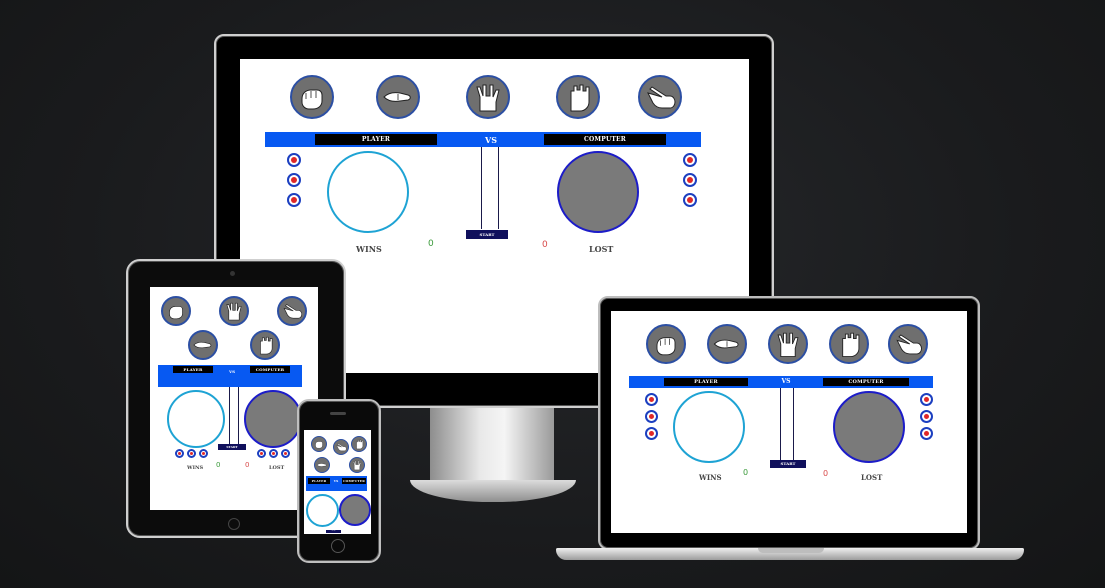 The image size is (1105, 588). I want to click on phone-screen: PLAYER VS COMPUTER START, so click(337, 482).